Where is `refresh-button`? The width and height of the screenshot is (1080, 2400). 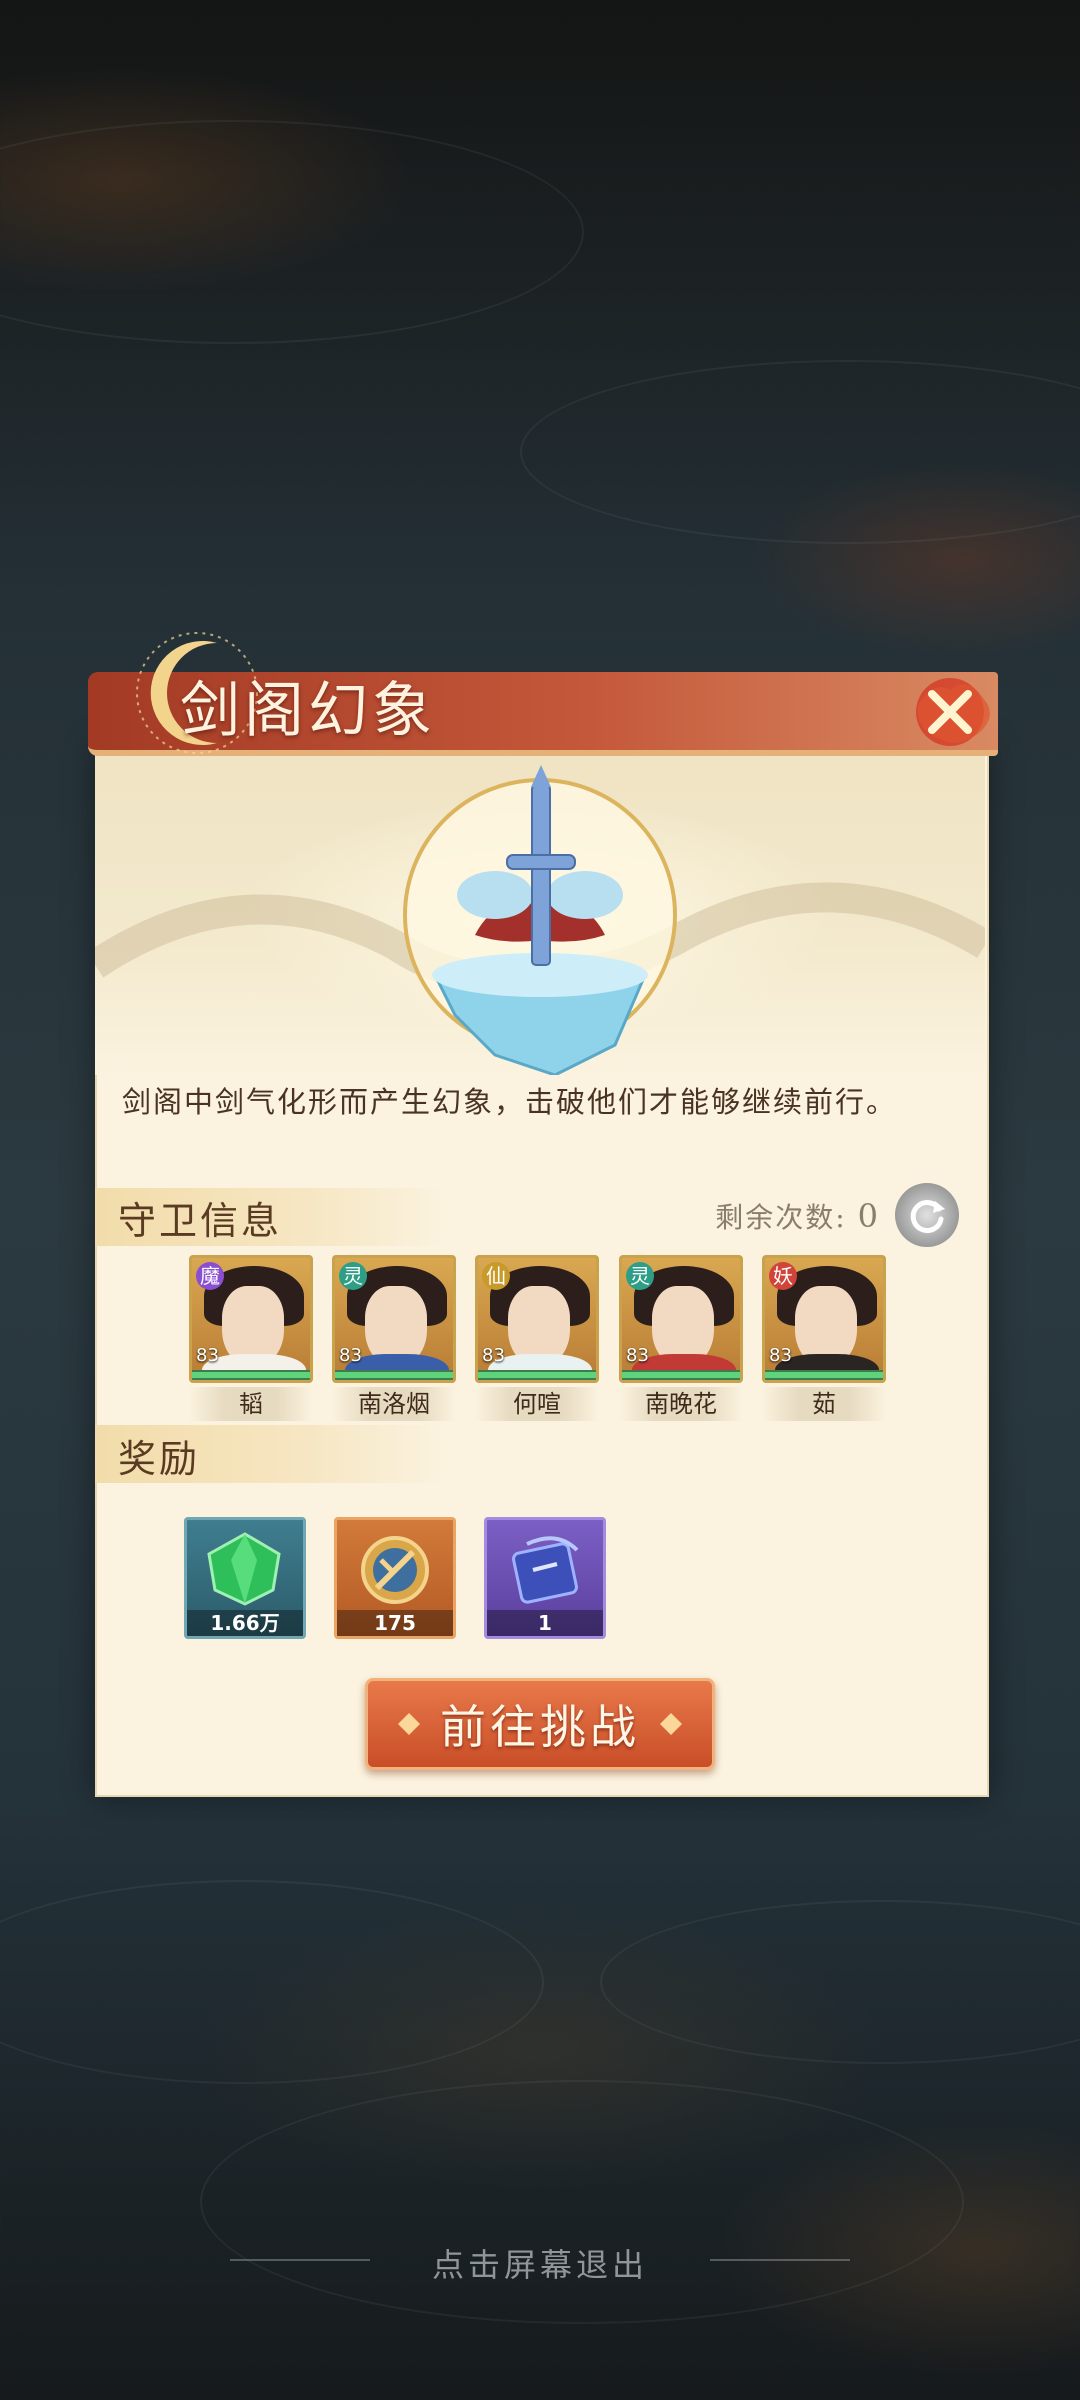 refresh-button is located at coordinates (927, 1215).